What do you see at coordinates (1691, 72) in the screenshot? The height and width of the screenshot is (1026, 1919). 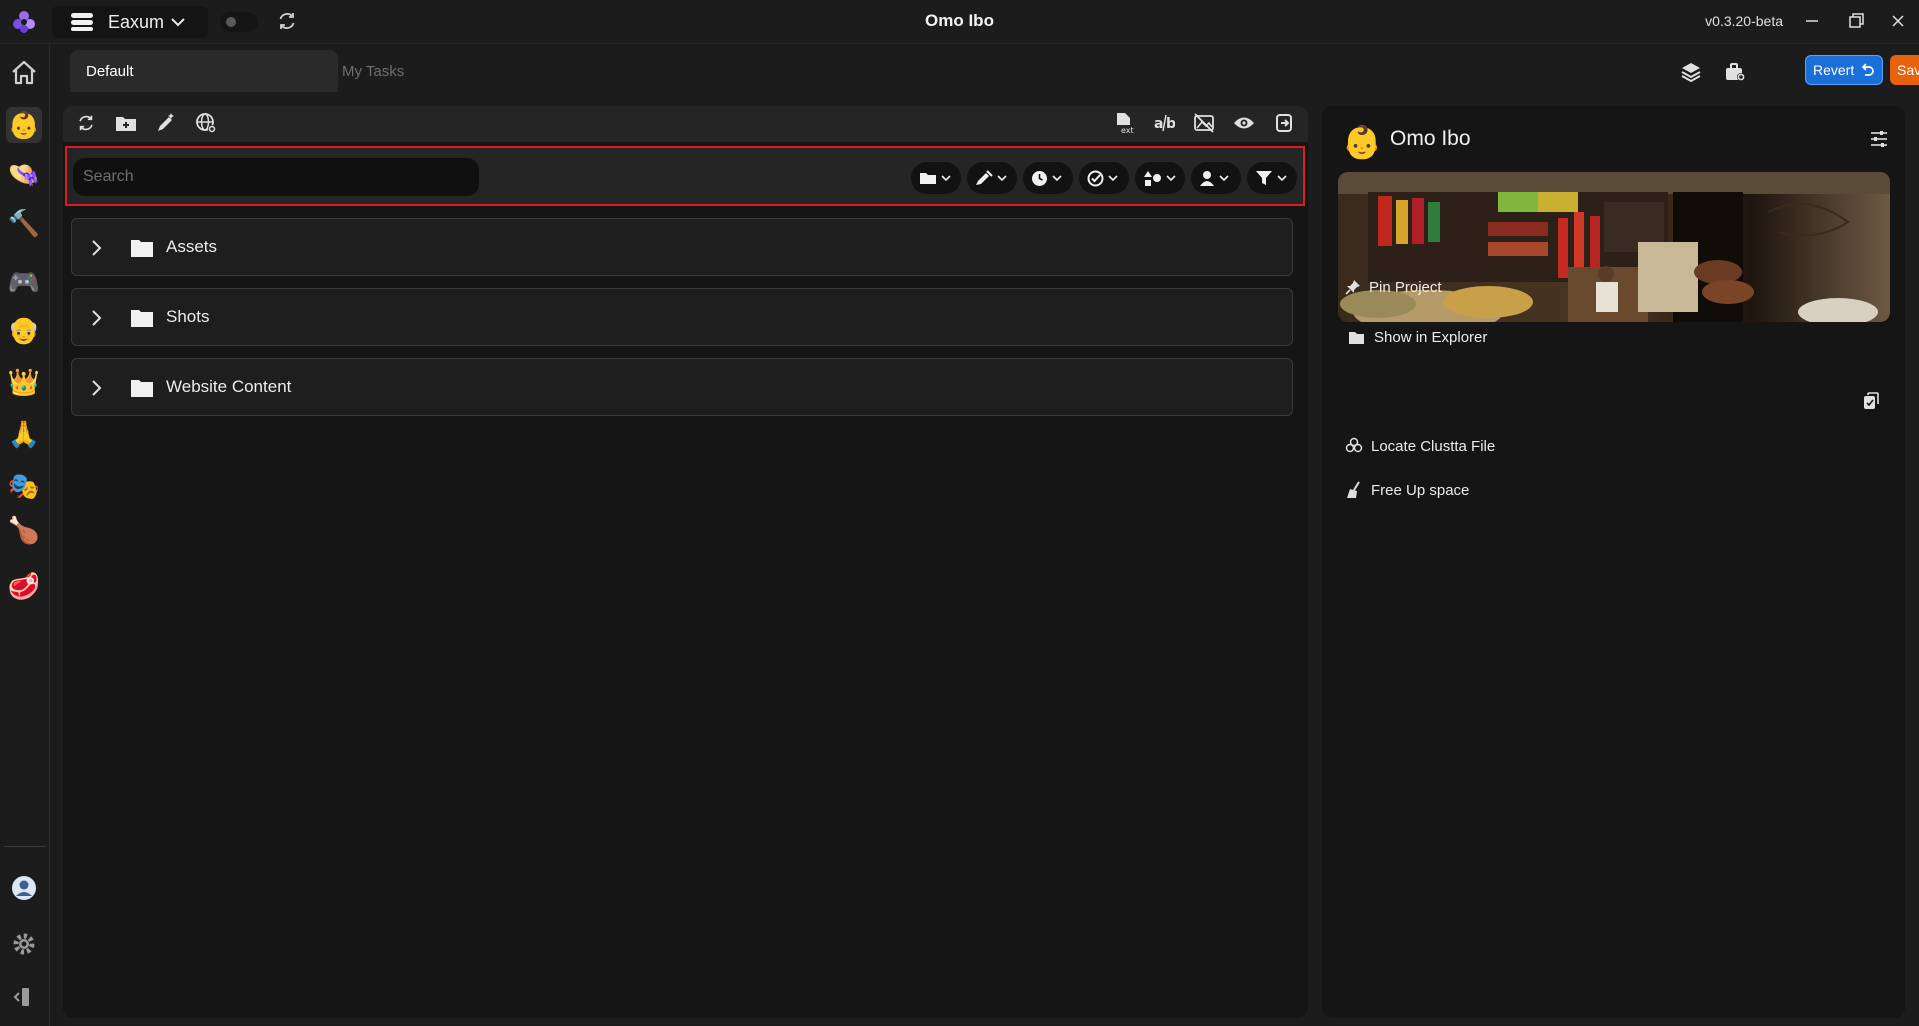 I see `layers-icon` at bounding box center [1691, 72].